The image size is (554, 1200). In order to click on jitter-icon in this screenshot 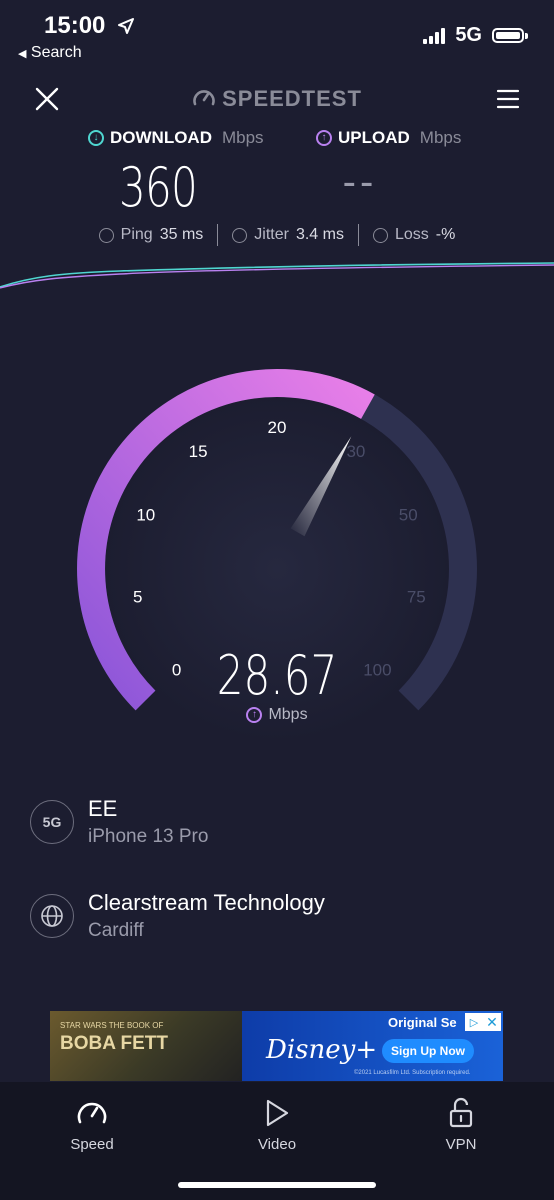, I will do `click(240, 235)`.